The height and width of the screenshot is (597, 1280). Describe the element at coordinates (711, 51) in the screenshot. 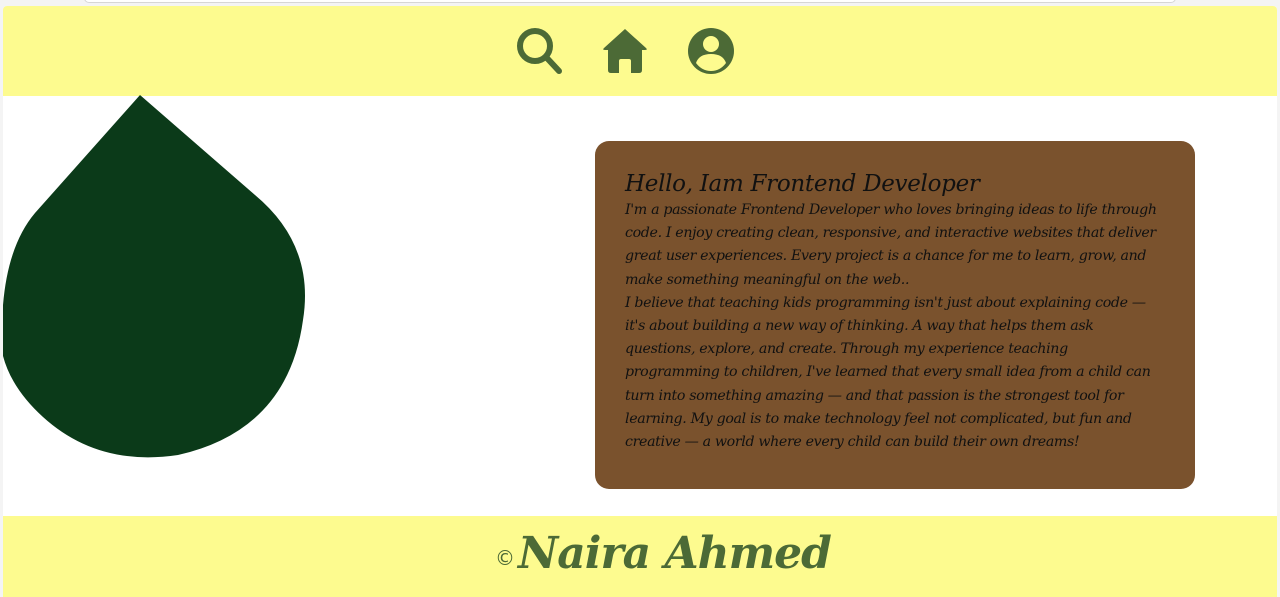

I see `user-account-icon` at that location.